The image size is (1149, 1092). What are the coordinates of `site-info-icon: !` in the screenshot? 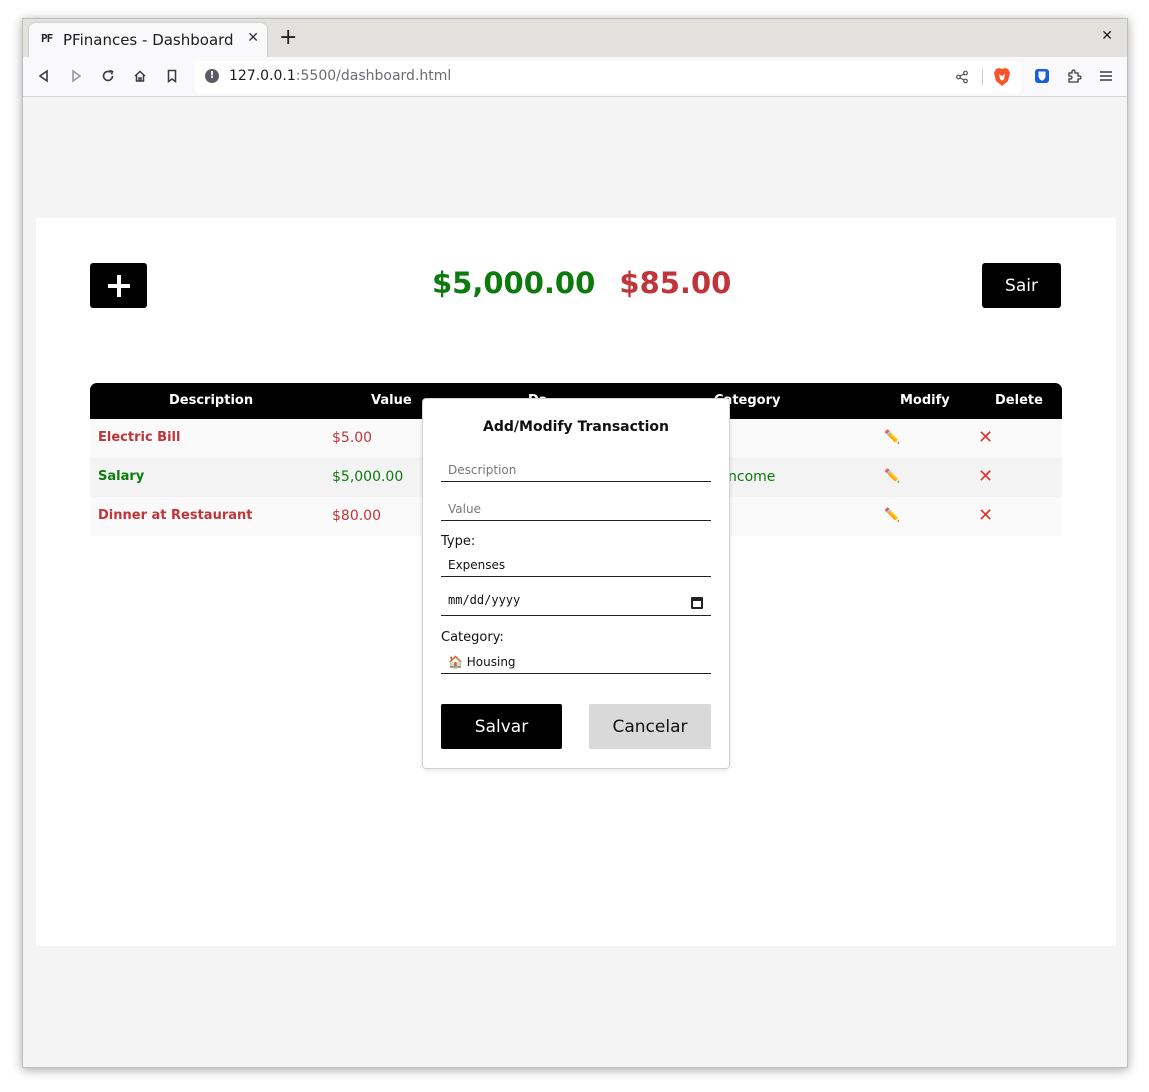 It's located at (212, 76).